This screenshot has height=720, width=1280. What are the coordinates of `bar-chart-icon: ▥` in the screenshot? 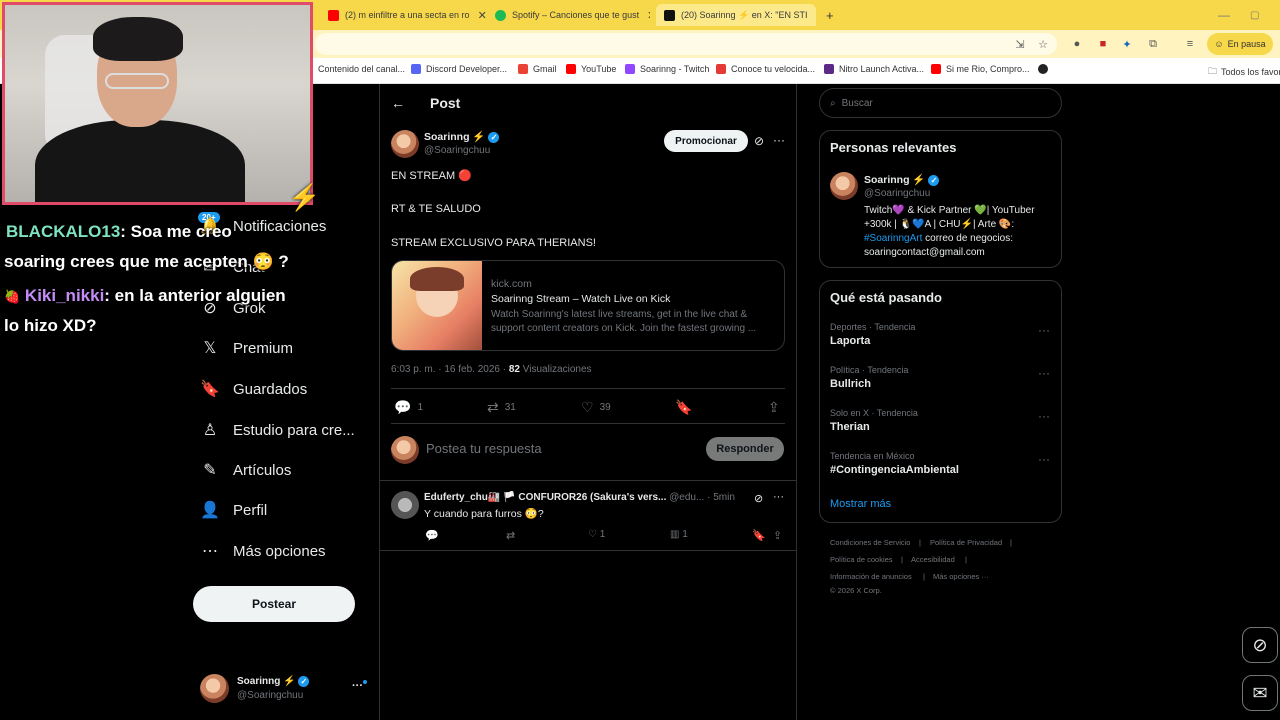 It's located at (675, 534).